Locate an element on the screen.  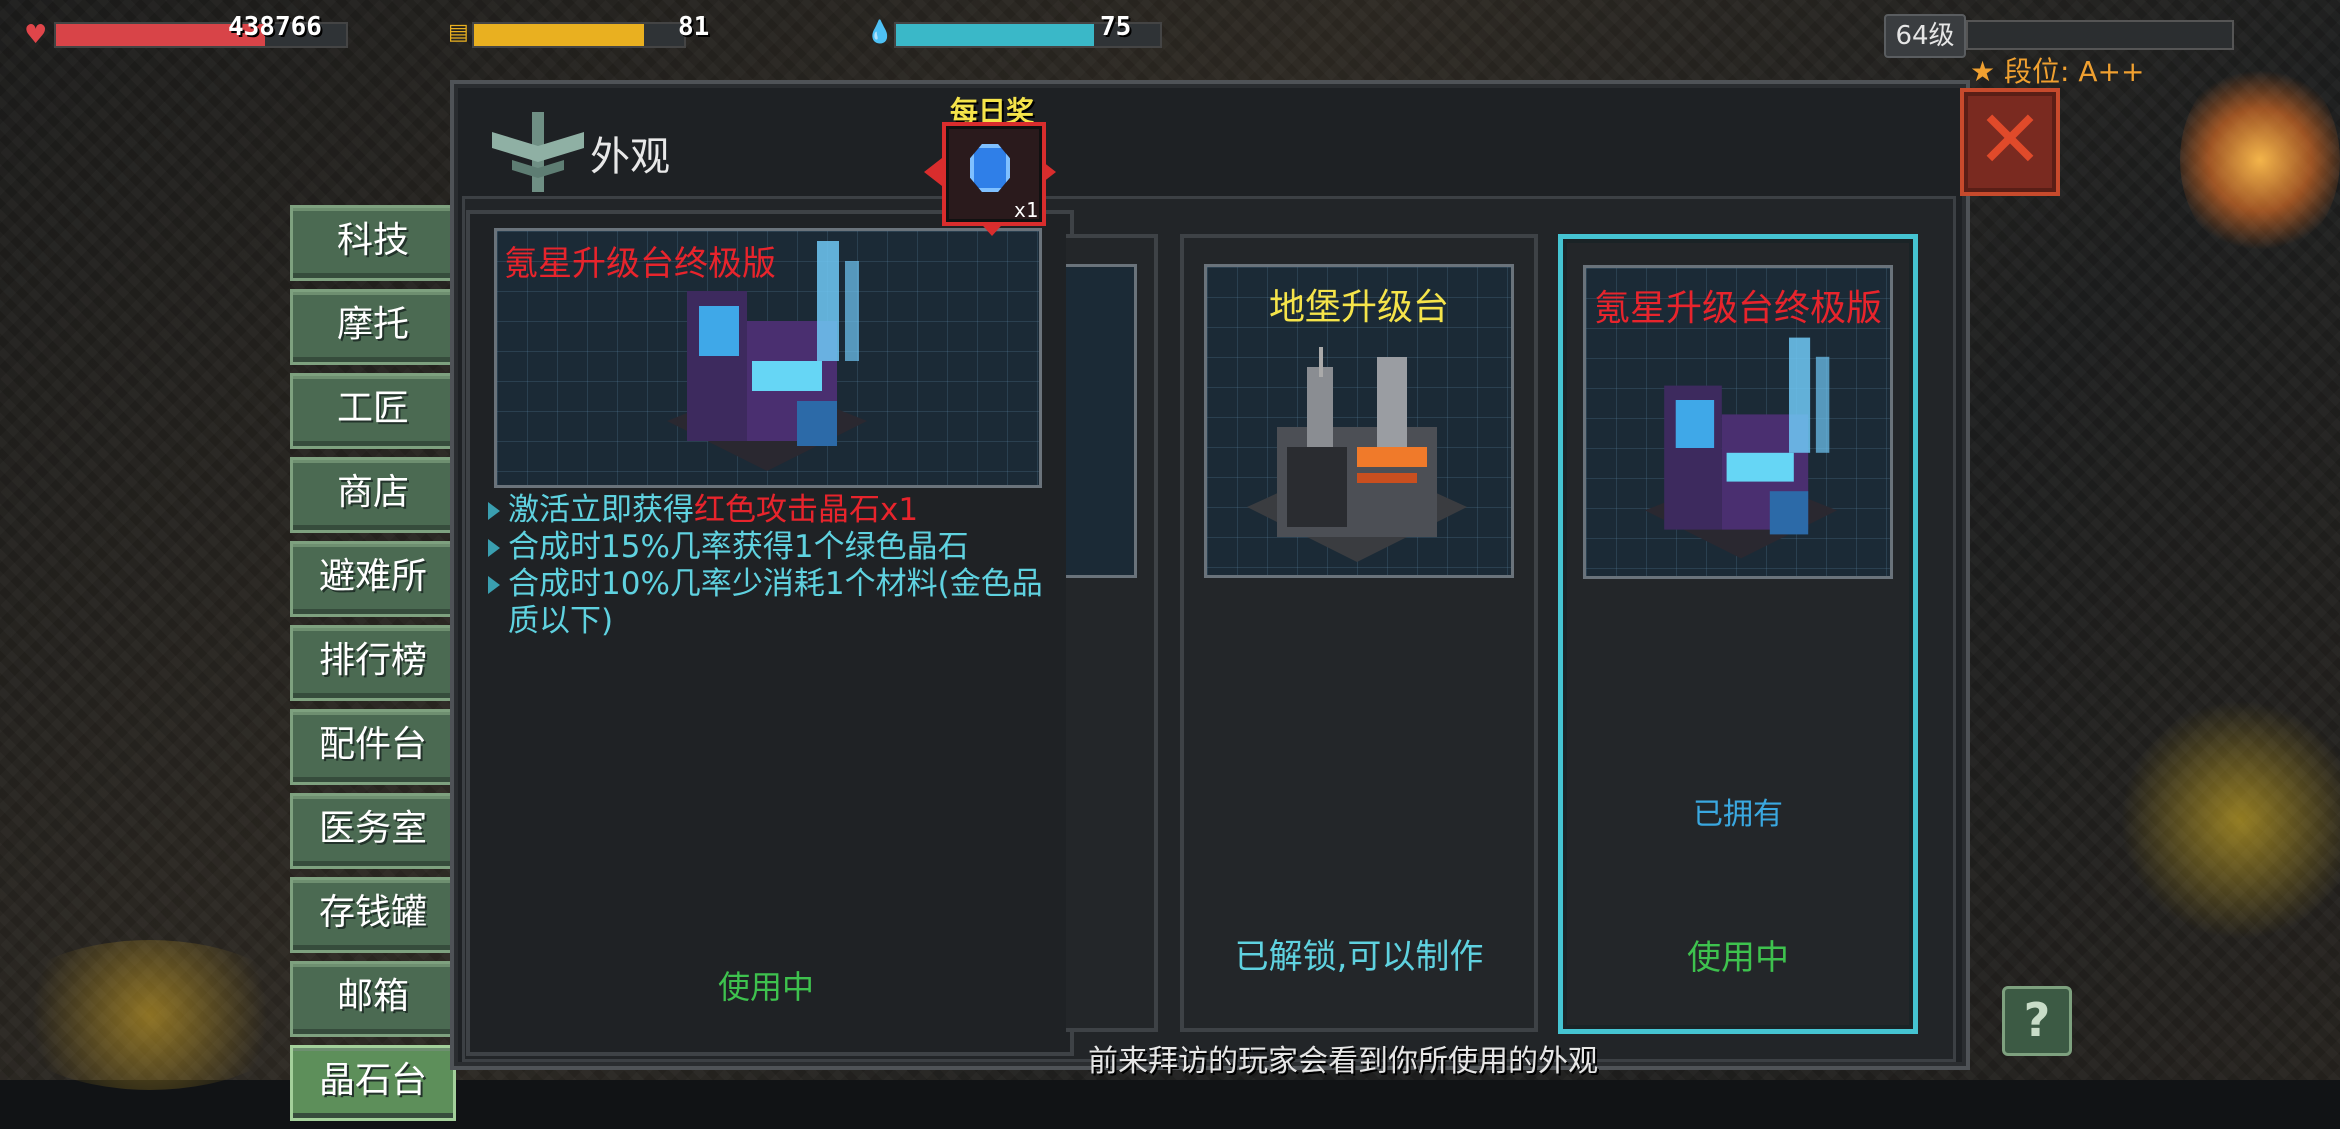
perk-text: 激活立即获得 is located at coordinates (601, 510).